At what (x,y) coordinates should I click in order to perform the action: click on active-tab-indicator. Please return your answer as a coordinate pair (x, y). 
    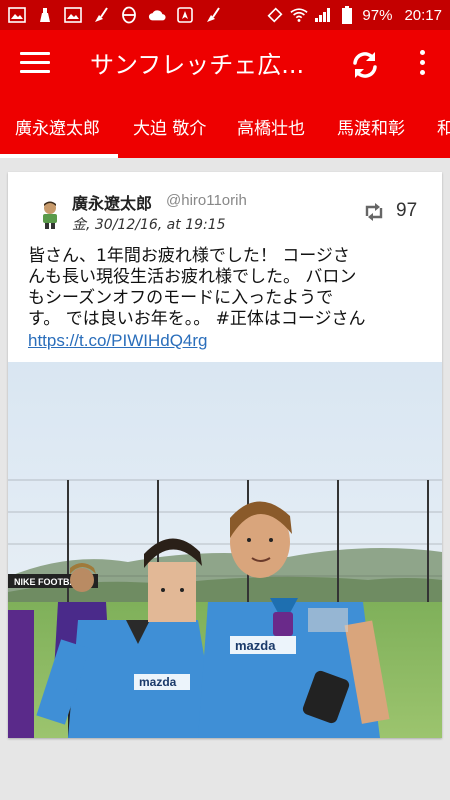
    Looking at the image, I should click on (59, 156).